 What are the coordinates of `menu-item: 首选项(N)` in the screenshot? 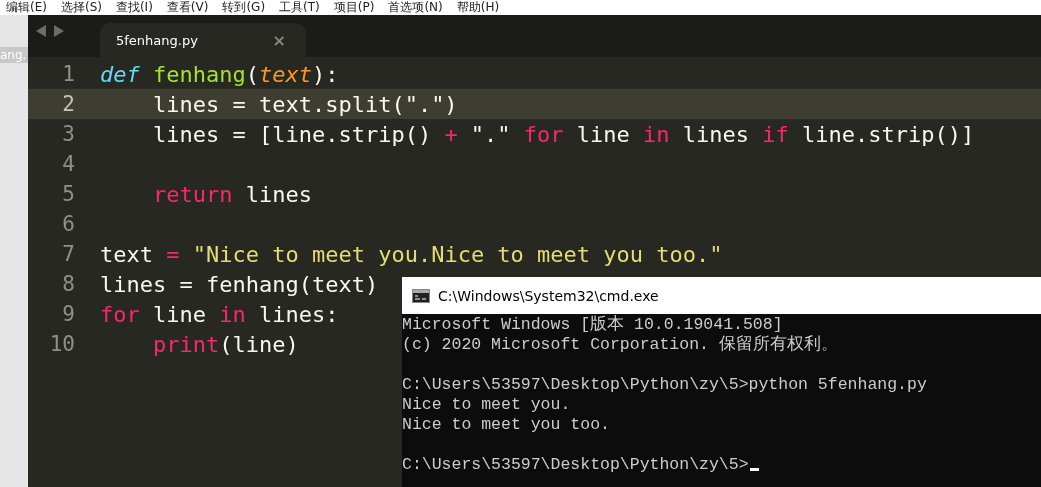 It's located at (418, 7).